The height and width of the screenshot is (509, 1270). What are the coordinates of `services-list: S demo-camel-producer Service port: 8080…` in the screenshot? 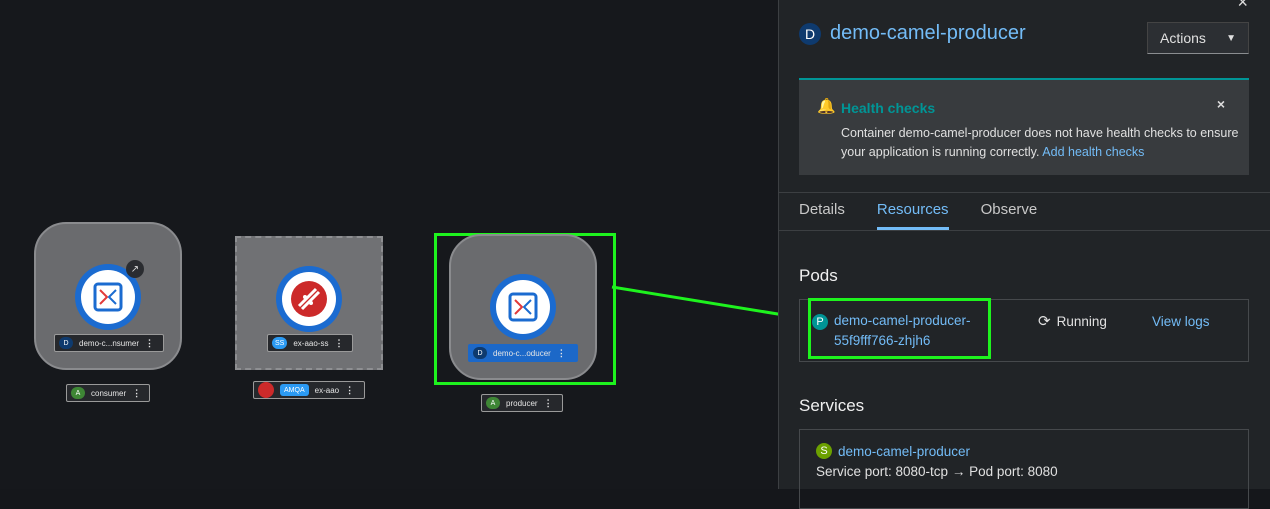 It's located at (1024, 469).